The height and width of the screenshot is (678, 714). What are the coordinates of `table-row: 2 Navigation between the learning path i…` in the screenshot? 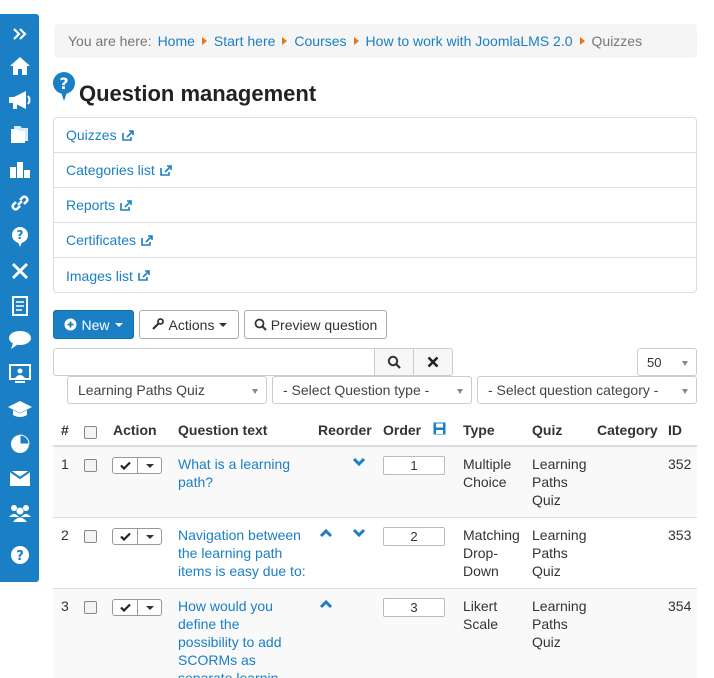 It's located at (375, 553).